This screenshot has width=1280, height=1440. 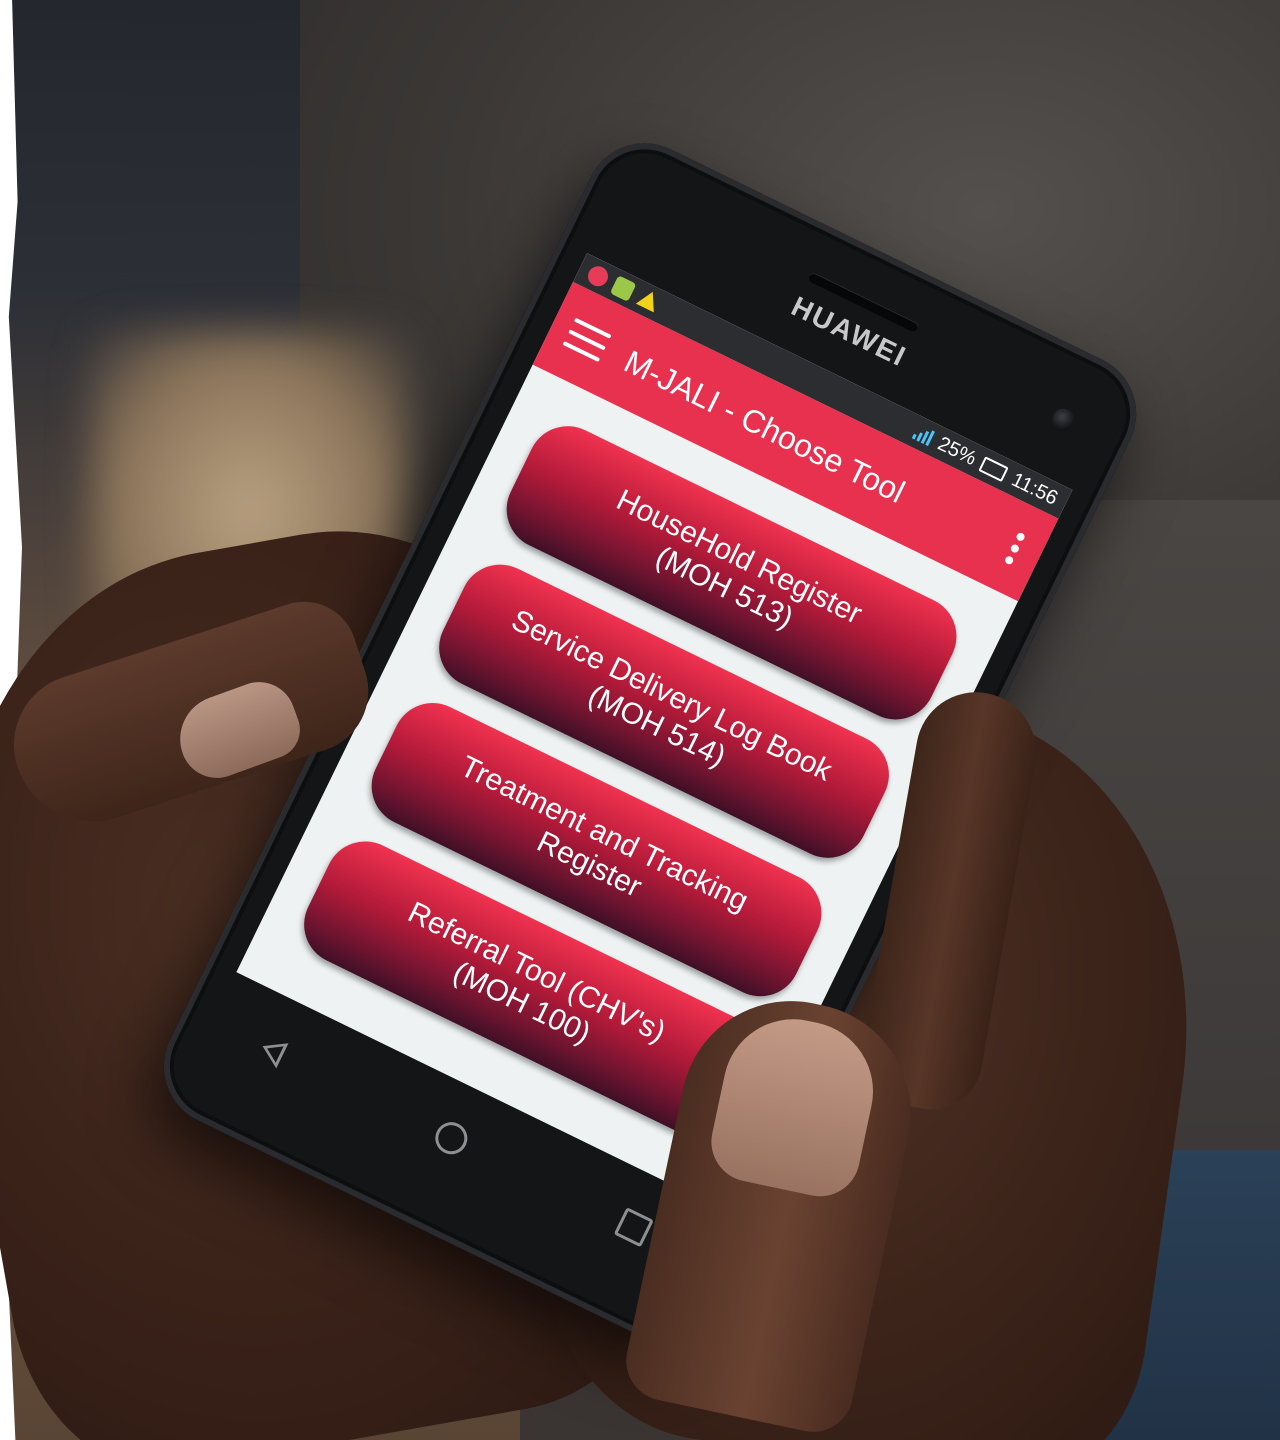 I want to click on recents-square-icon, so click(x=633, y=1227).